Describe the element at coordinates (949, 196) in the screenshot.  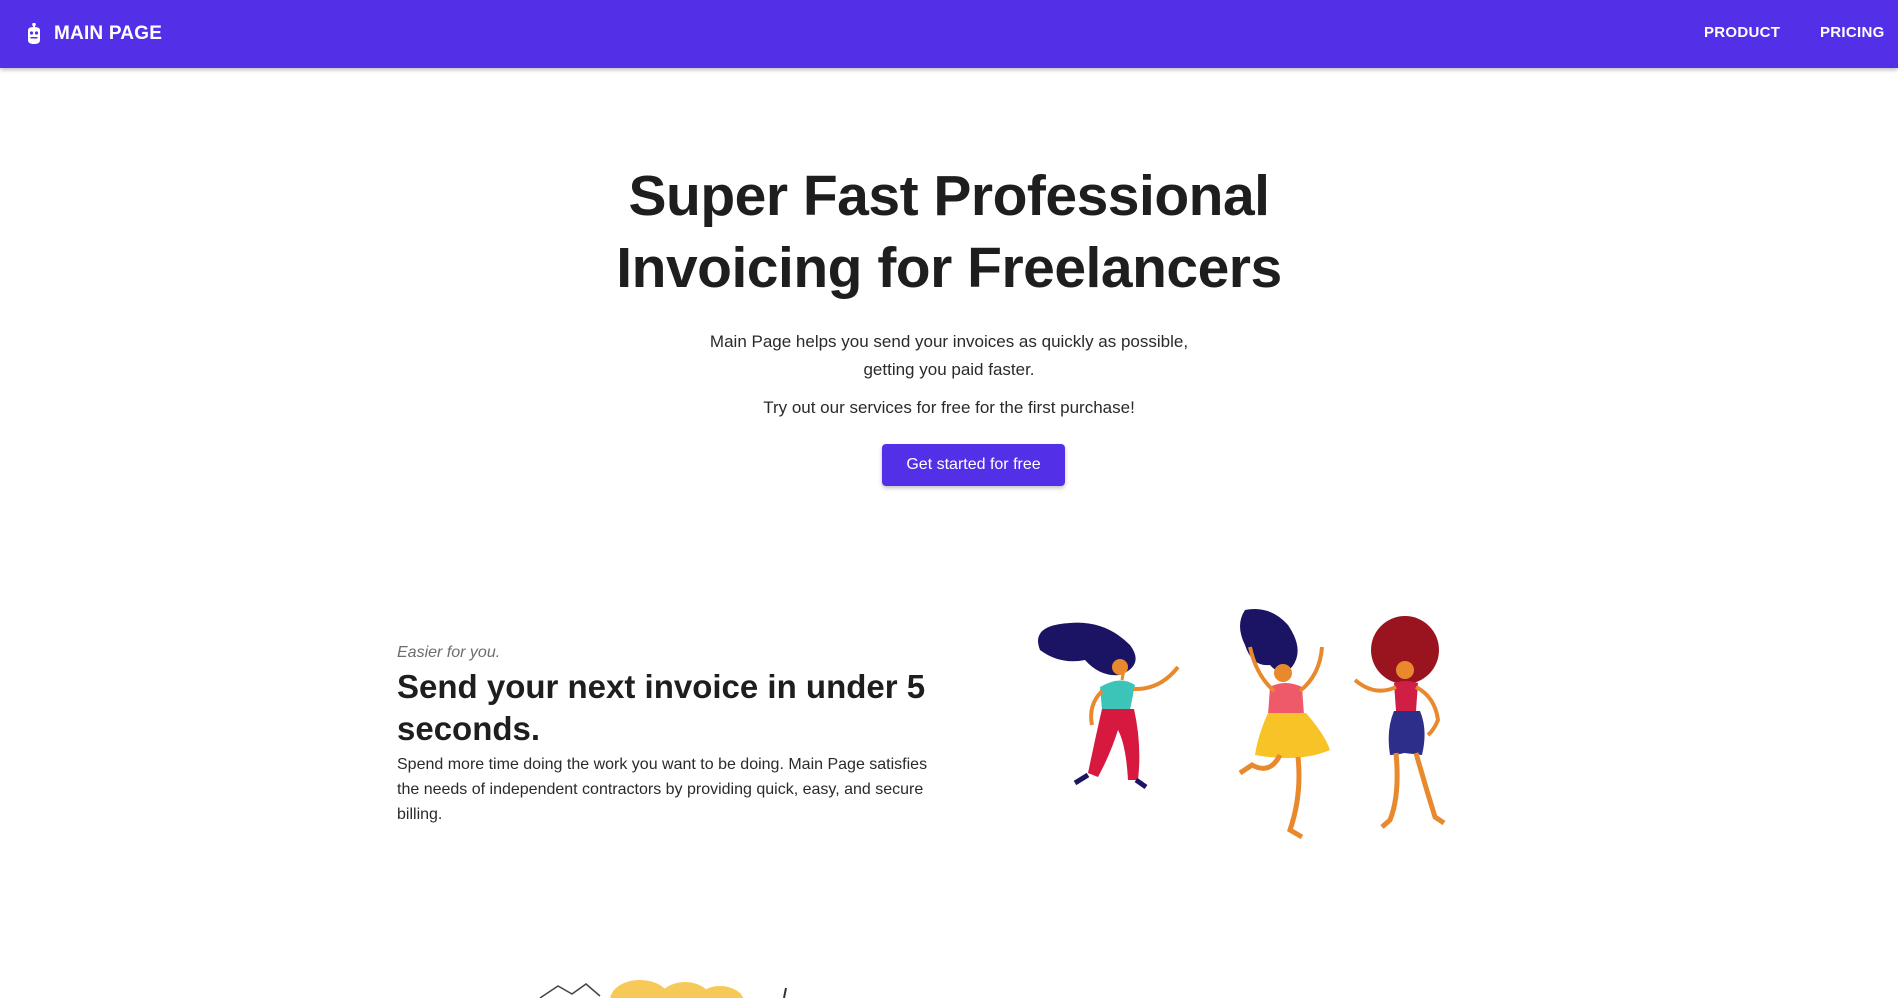
I see `hero-title-line-1: Super Fast Professional` at that location.